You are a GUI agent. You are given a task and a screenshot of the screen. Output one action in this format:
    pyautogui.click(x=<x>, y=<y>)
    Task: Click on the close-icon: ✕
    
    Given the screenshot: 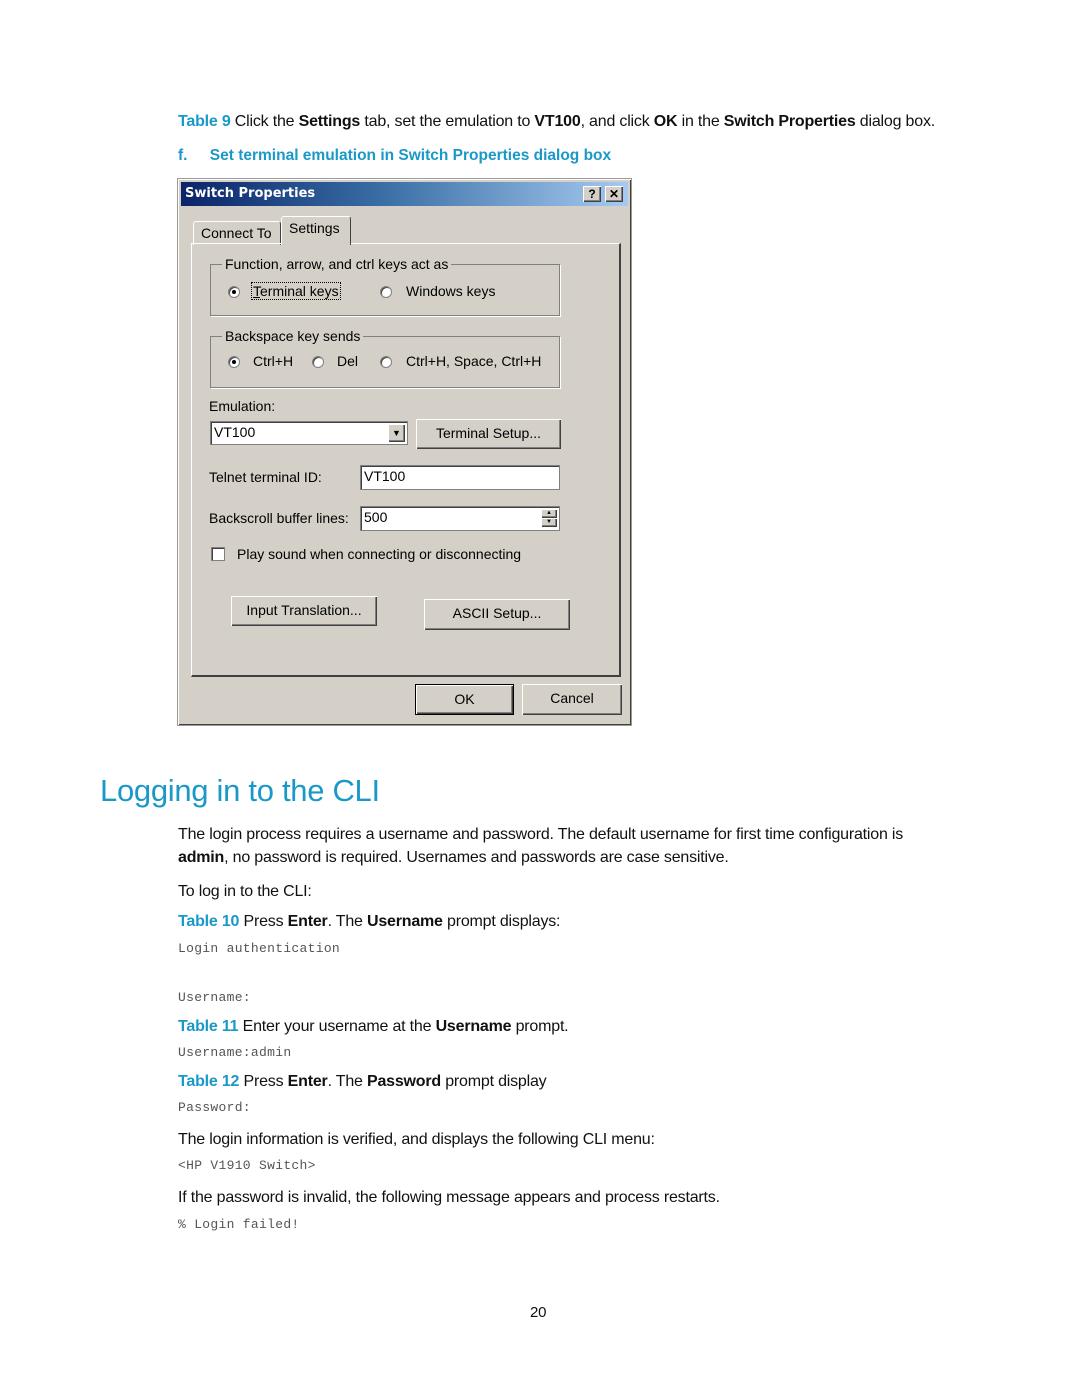 What is the action you would take?
    pyautogui.click(x=614, y=194)
    